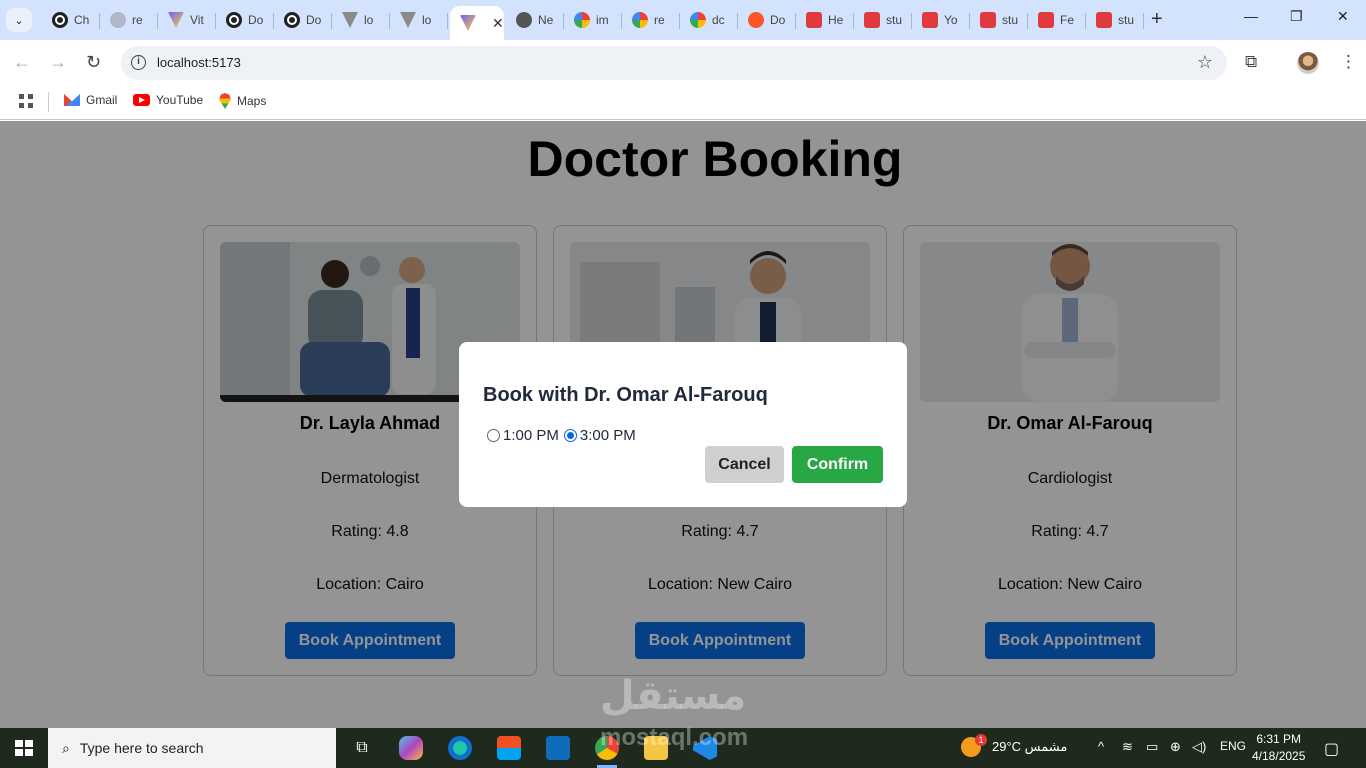  Describe the element at coordinates (625, 395) in the screenshot. I see `modal-title: Book with Dr. Omar Al-Farouq` at that location.